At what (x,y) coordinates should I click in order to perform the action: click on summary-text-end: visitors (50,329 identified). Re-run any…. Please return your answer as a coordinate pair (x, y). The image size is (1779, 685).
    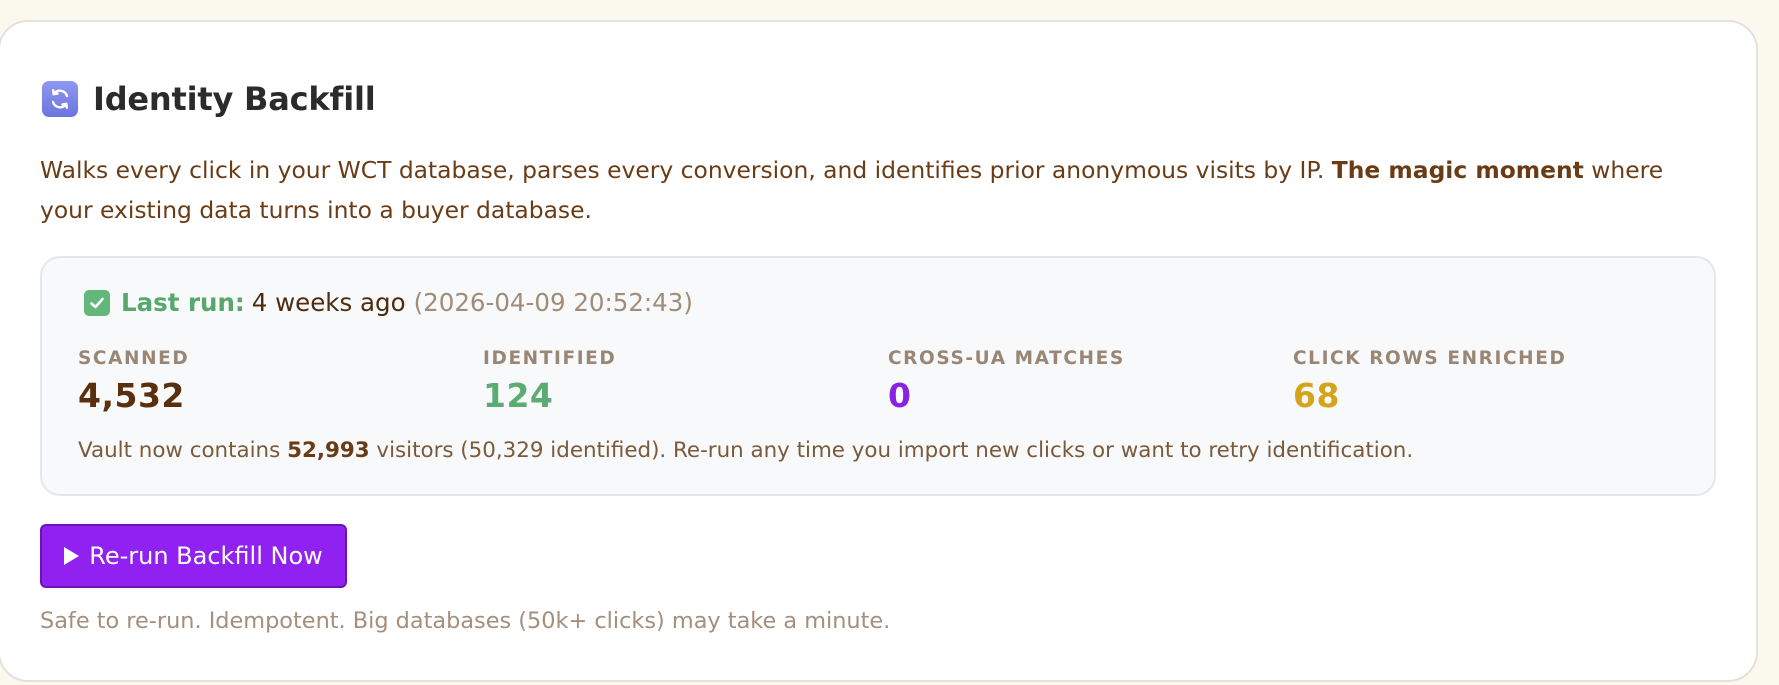
    Looking at the image, I should click on (891, 450).